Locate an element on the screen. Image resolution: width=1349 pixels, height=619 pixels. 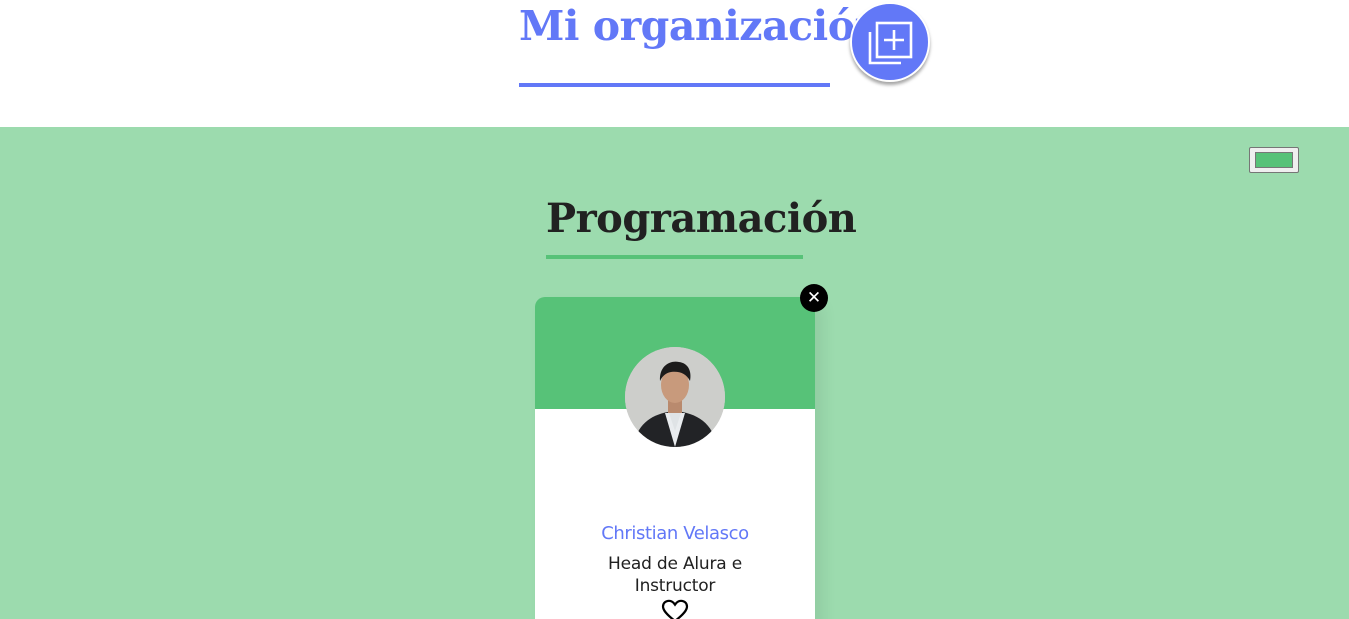
team-title: Programación is located at coordinates (701, 218).